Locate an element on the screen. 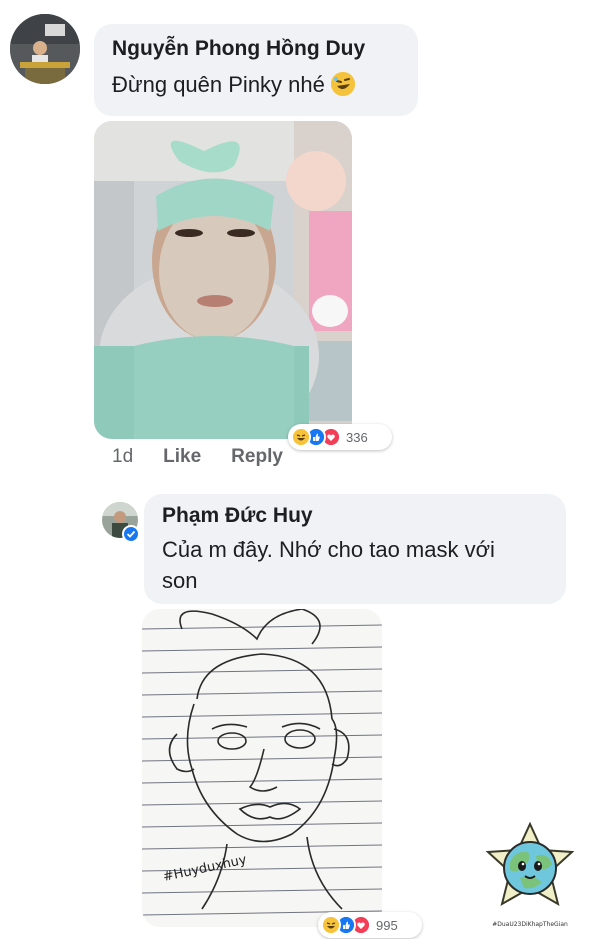 This screenshot has height=939, width=600. comment-text-body: Đừng quên Pinky nhé is located at coordinates (218, 84).